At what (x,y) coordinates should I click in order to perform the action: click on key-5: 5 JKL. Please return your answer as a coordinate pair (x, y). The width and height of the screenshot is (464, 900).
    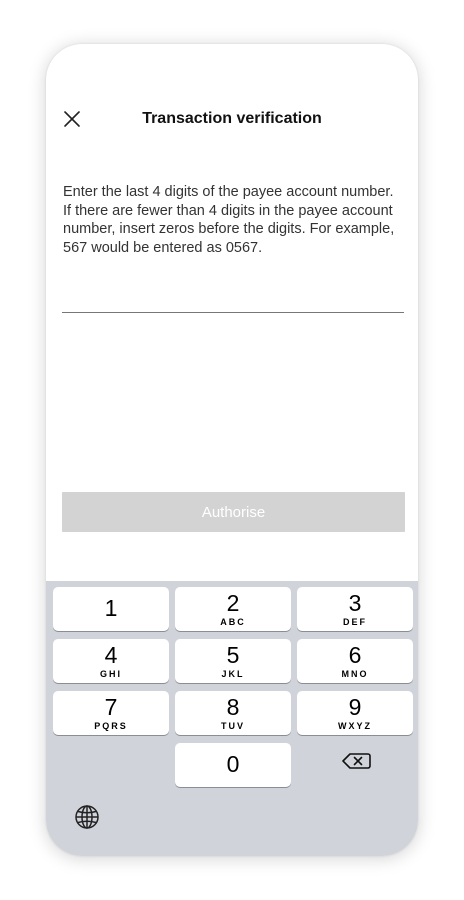
    Looking at the image, I should click on (233, 661).